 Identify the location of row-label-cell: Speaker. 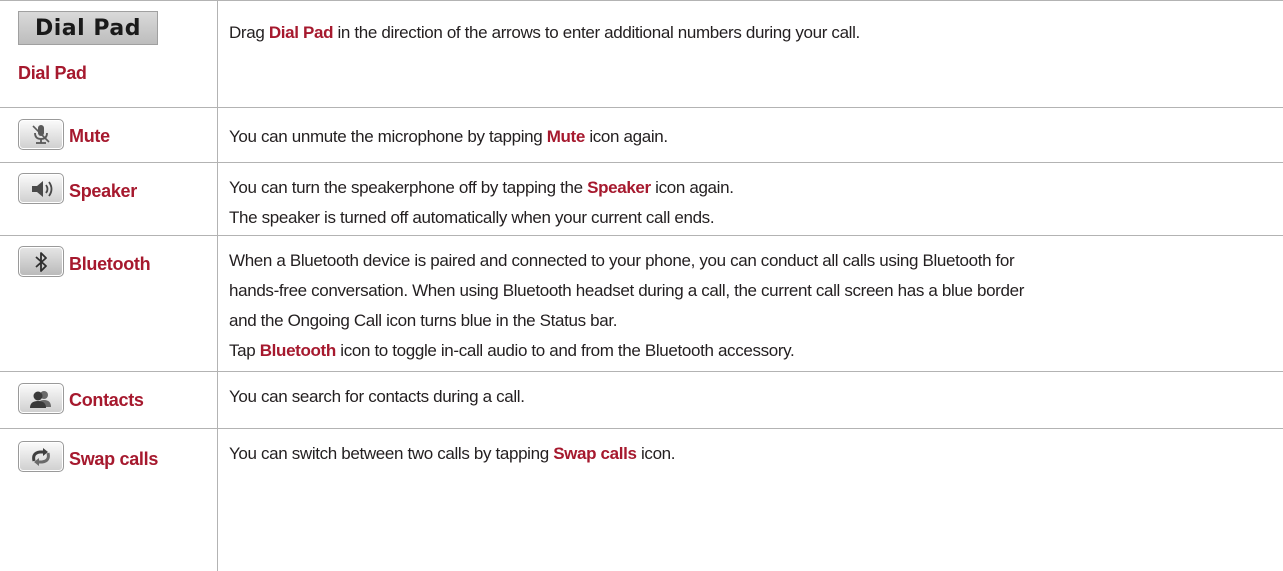
(109, 199).